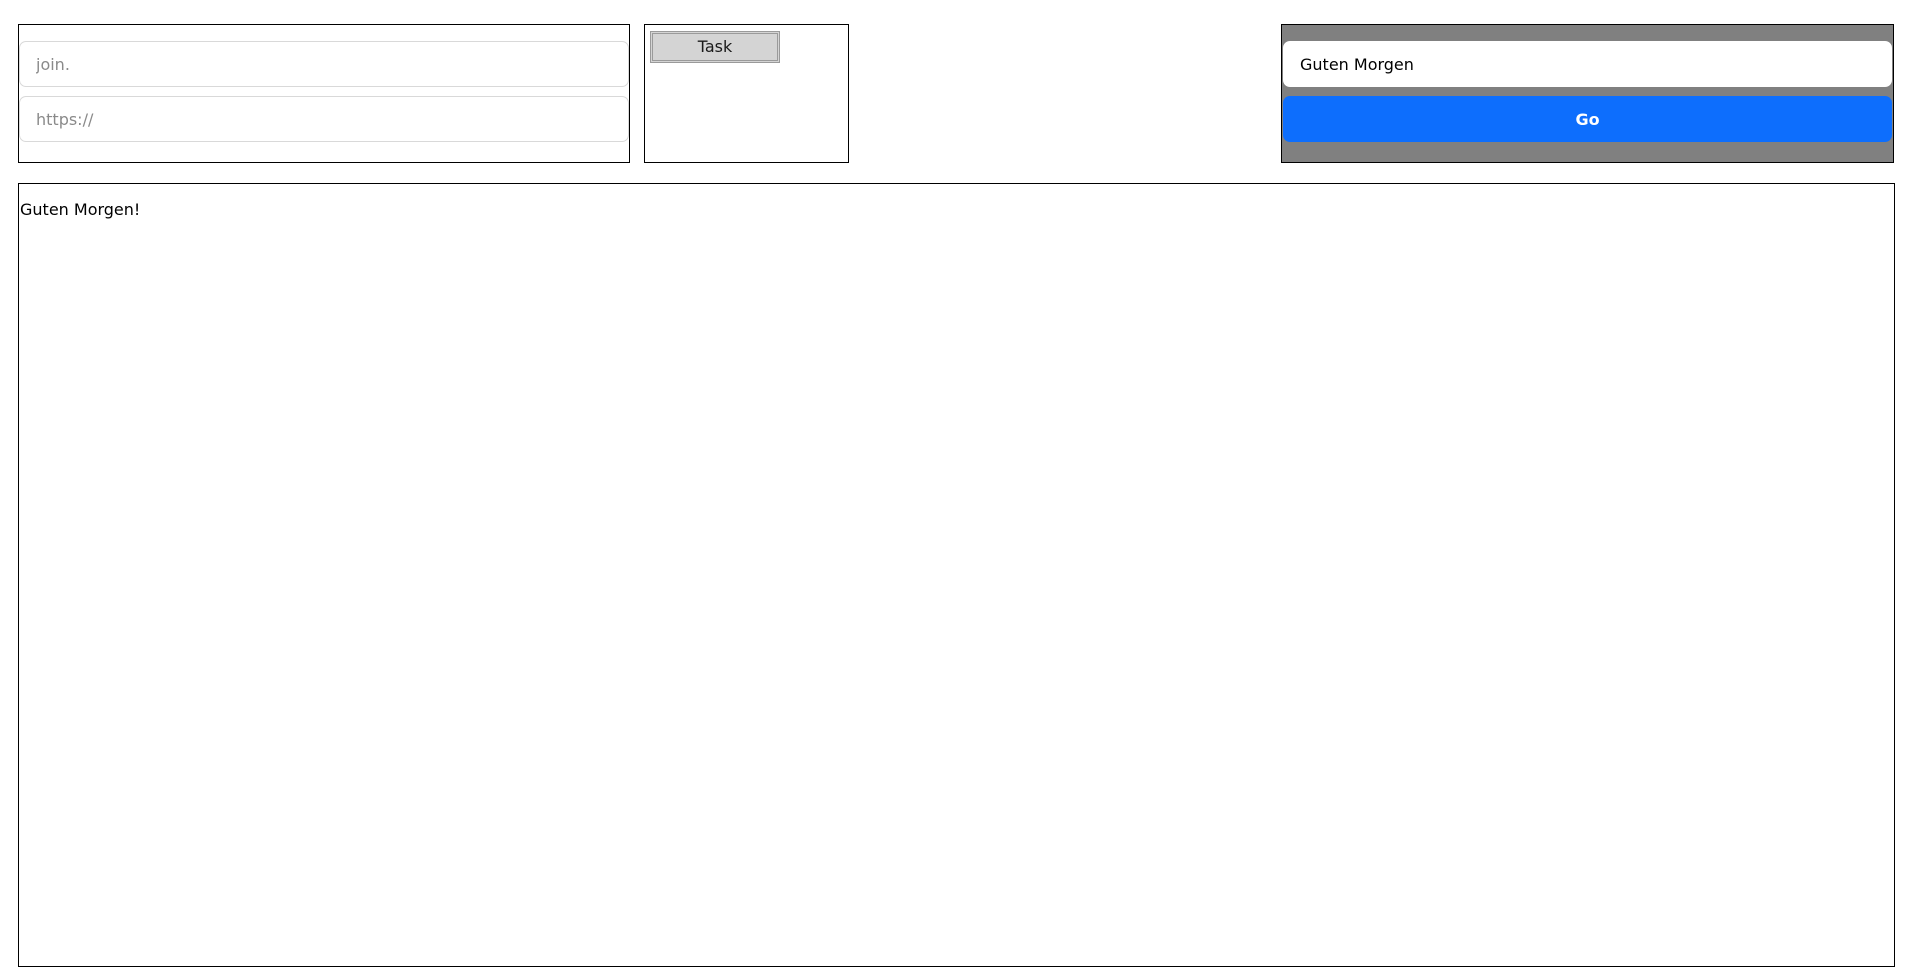 The height and width of the screenshot is (967, 1913). What do you see at coordinates (324, 93) in the screenshot?
I see `input-panel` at bounding box center [324, 93].